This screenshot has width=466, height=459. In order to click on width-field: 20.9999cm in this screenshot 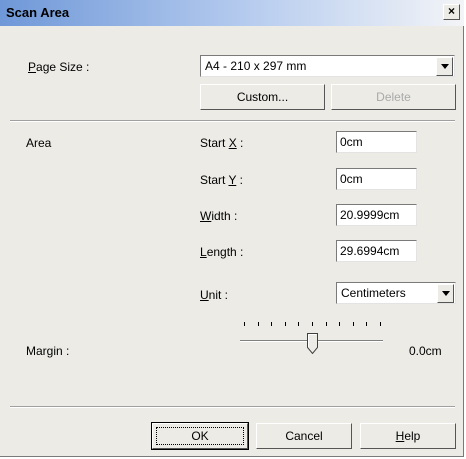, I will do `click(376, 215)`.